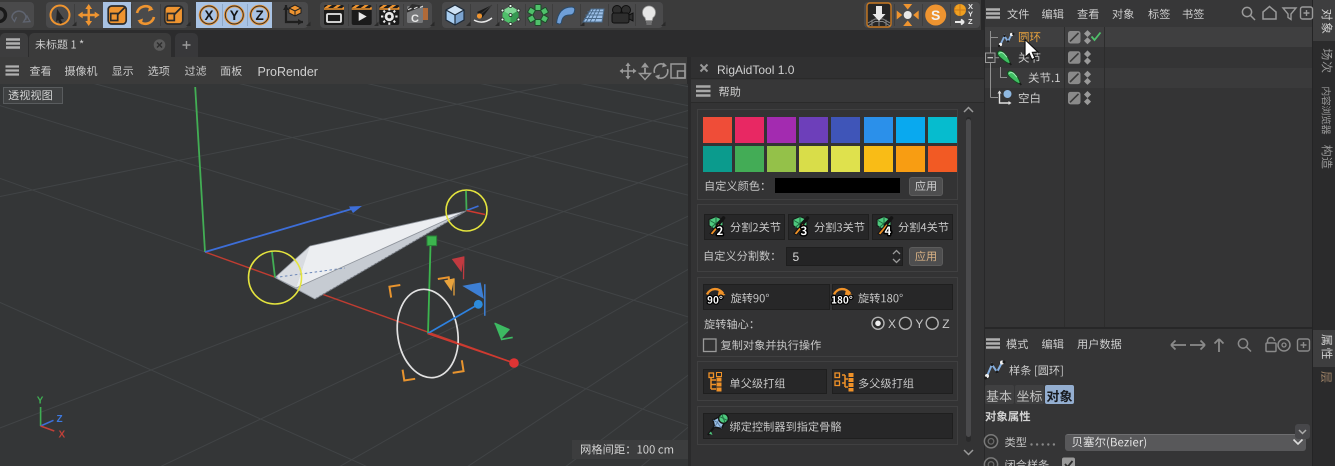 The height and width of the screenshot is (466, 1335). Describe the element at coordinates (62, 435) in the screenshot. I see `svg-text: X` at that location.